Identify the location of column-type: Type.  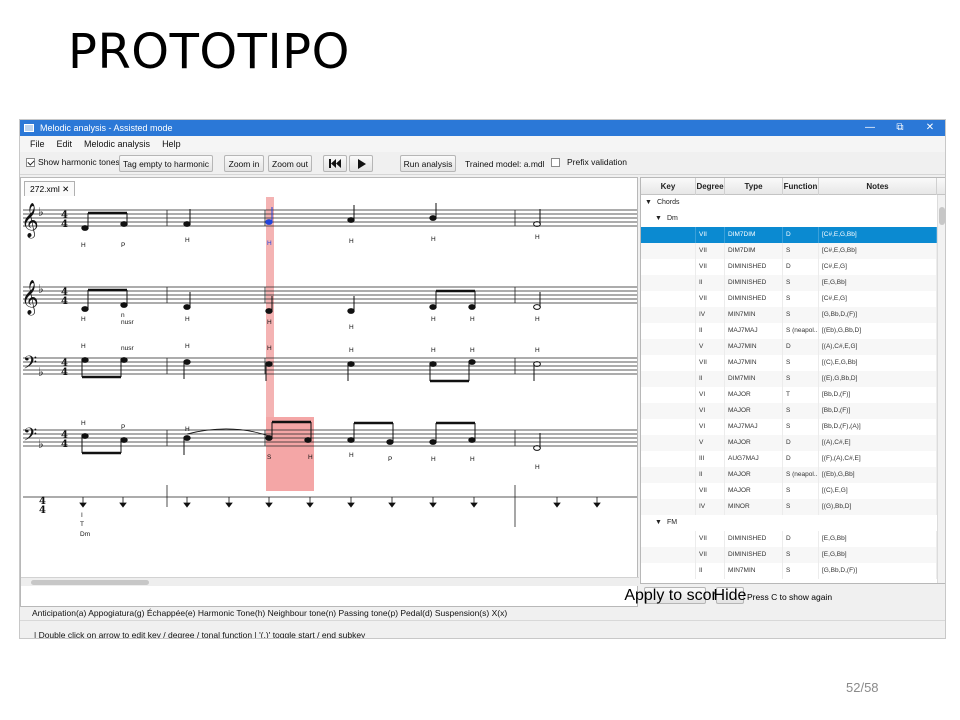
(754, 186).